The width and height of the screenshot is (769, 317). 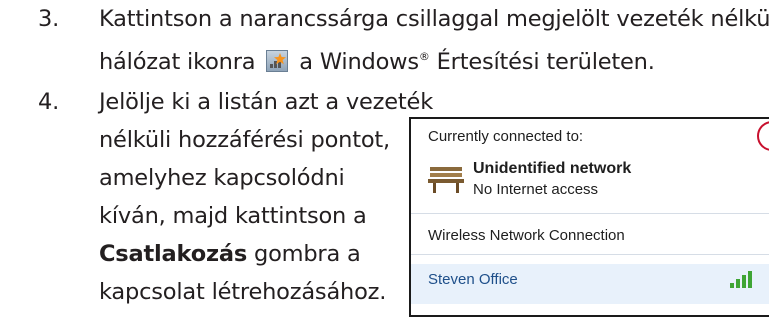 I want to click on highlight-circle, so click(x=763, y=136).